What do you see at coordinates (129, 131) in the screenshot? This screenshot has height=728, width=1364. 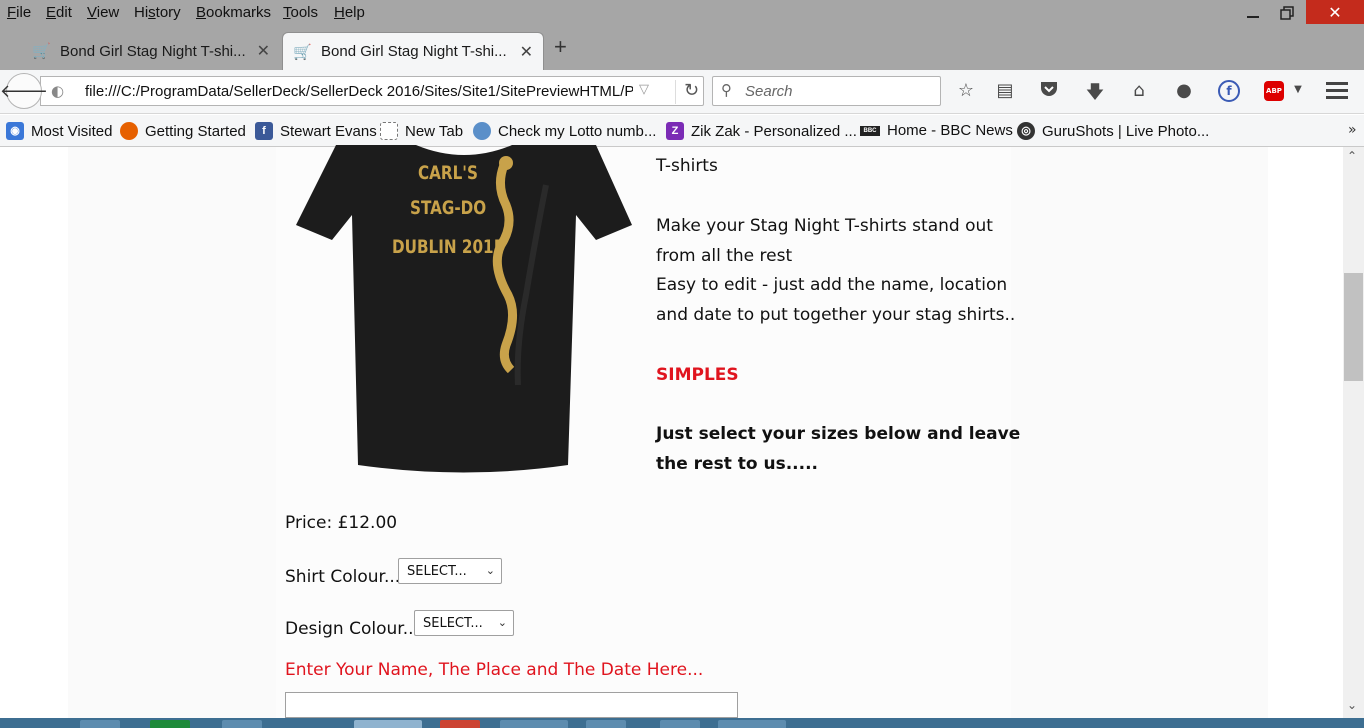 I see `firefox-icon` at bounding box center [129, 131].